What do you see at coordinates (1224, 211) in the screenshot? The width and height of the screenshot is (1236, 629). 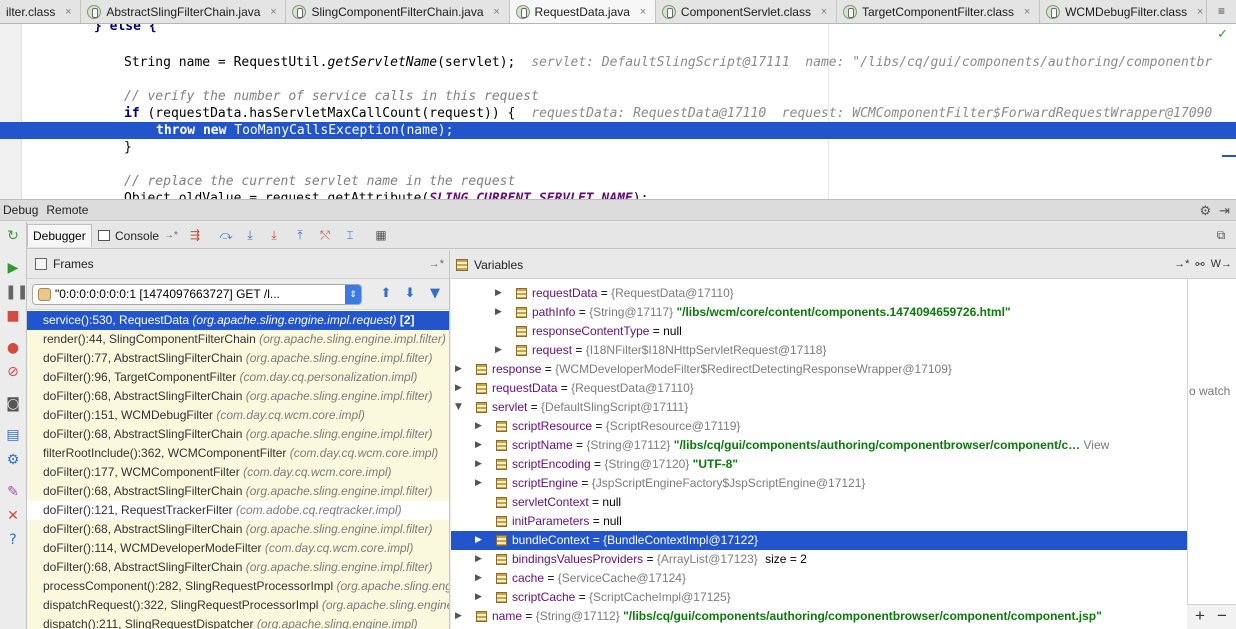 I see `hide-icon: ⇥` at bounding box center [1224, 211].